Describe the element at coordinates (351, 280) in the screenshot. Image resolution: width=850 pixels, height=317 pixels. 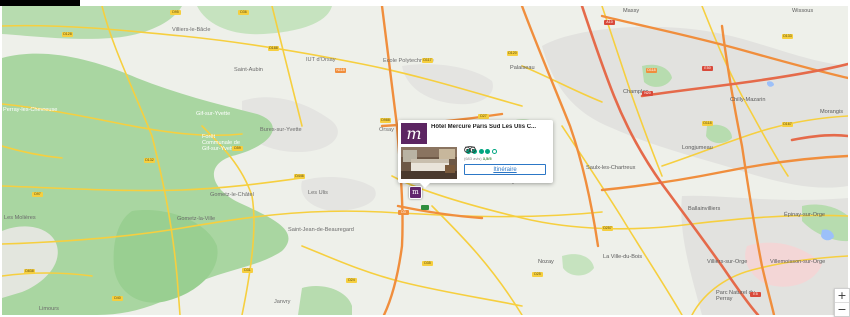
I see `road-number: D24` at that location.